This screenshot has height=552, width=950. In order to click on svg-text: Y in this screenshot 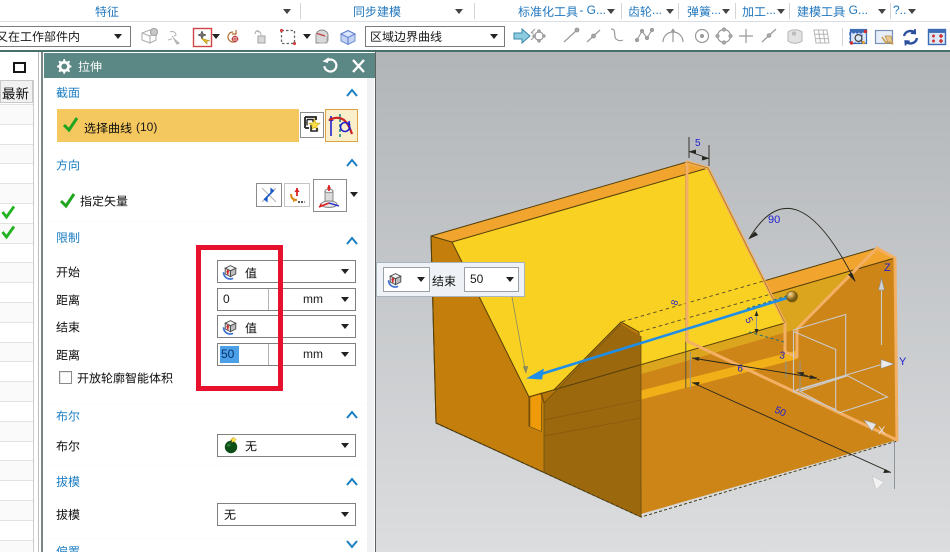, I will do `click(903, 362)`.